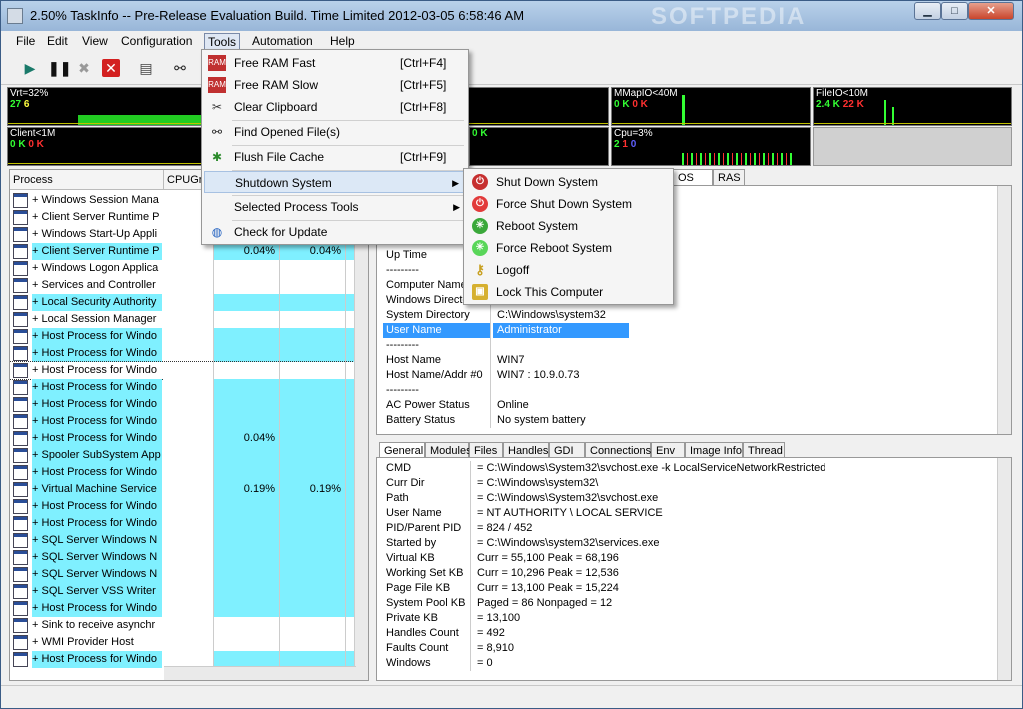 This screenshot has width=1023, height=709. What do you see at coordinates (84, 68) in the screenshot?
I see `stop-icon: ✖` at bounding box center [84, 68].